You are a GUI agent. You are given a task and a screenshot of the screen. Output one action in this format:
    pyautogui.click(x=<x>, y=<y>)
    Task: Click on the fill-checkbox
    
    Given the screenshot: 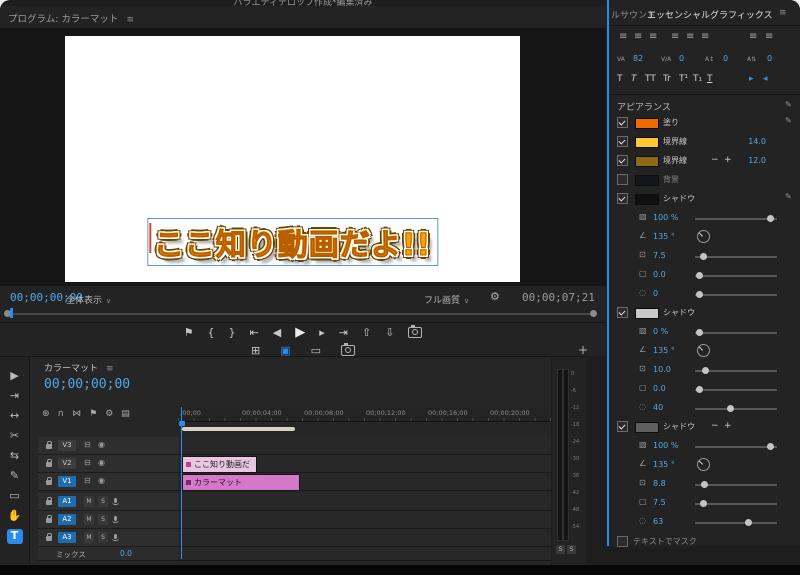 What is the action you would take?
    pyautogui.click(x=622, y=122)
    